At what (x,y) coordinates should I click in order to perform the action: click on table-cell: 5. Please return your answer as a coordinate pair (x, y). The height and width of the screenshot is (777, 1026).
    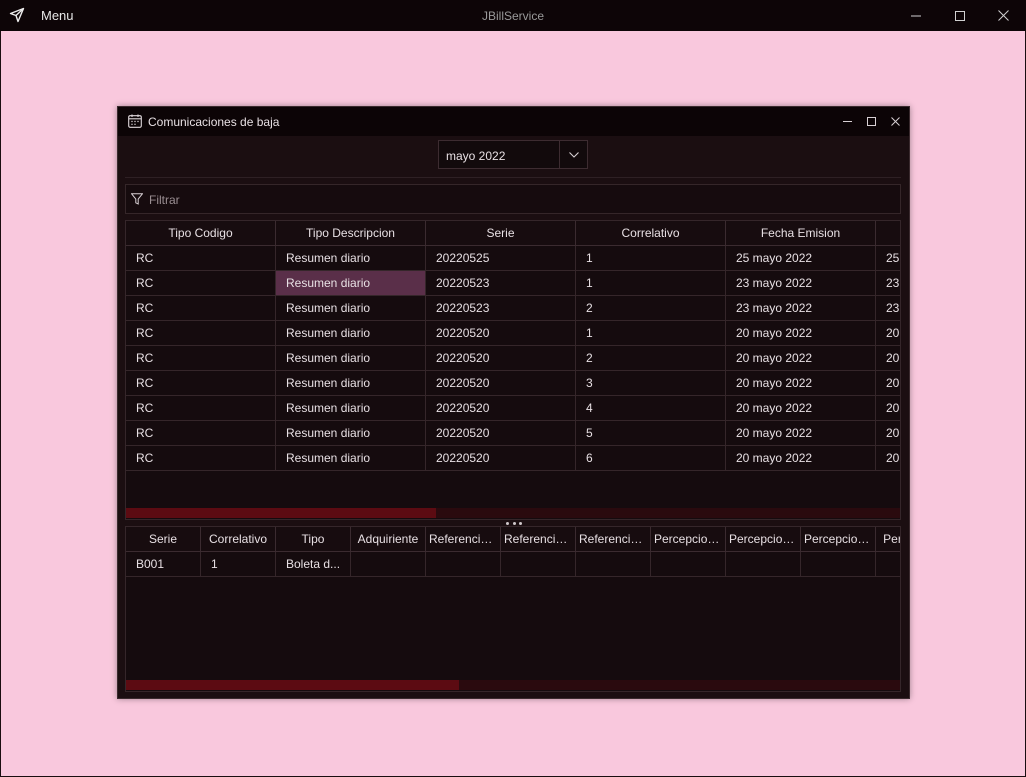
    Looking at the image, I should click on (651, 433).